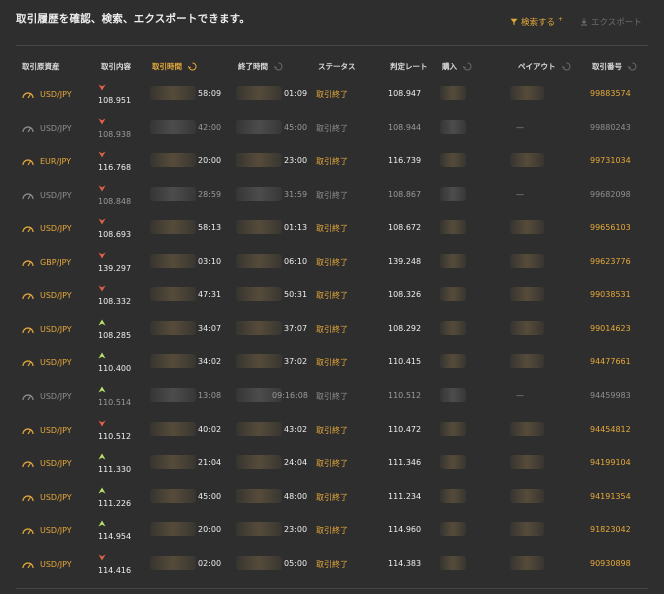 This screenshot has width=664, height=594. Describe the element at coordinates (115, 201) in the screenshot. I see `entry-rate: 108.848` at that location.